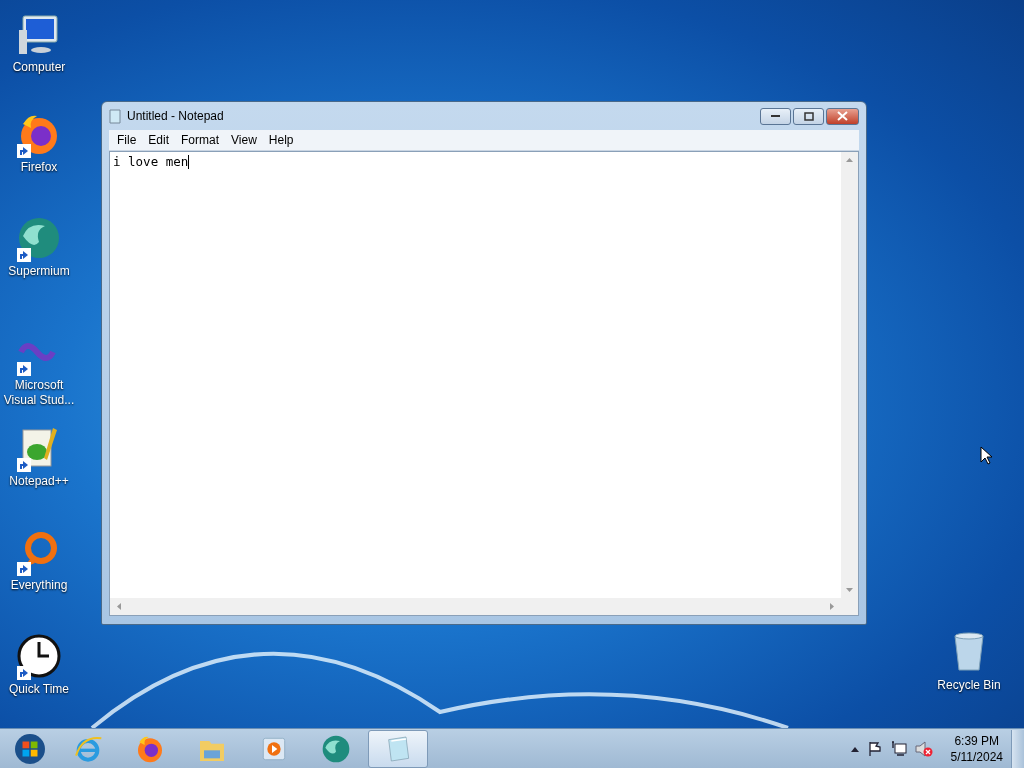 The width and height of the screenshot is (1024, 768). Describe the element at coordinates (115, 116) in the screenshot. I see `document-icon` at that location.